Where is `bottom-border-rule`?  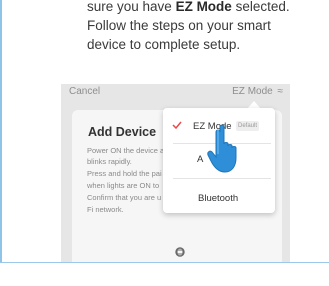
bottom-border-rule is located at coordinates (164, 262).